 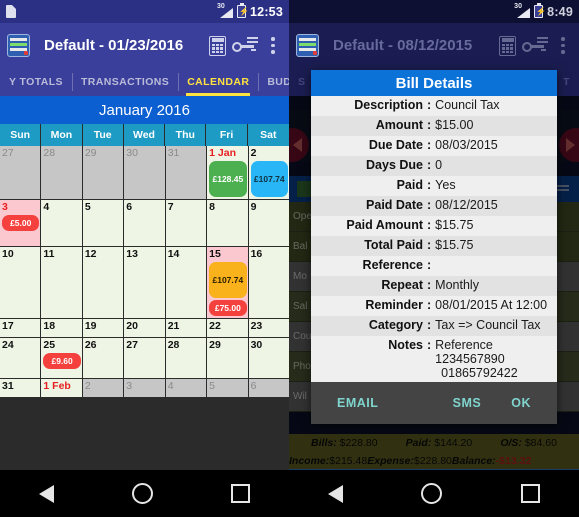 I want to click on tab-right-partial: T, so click(x=566, y=82).